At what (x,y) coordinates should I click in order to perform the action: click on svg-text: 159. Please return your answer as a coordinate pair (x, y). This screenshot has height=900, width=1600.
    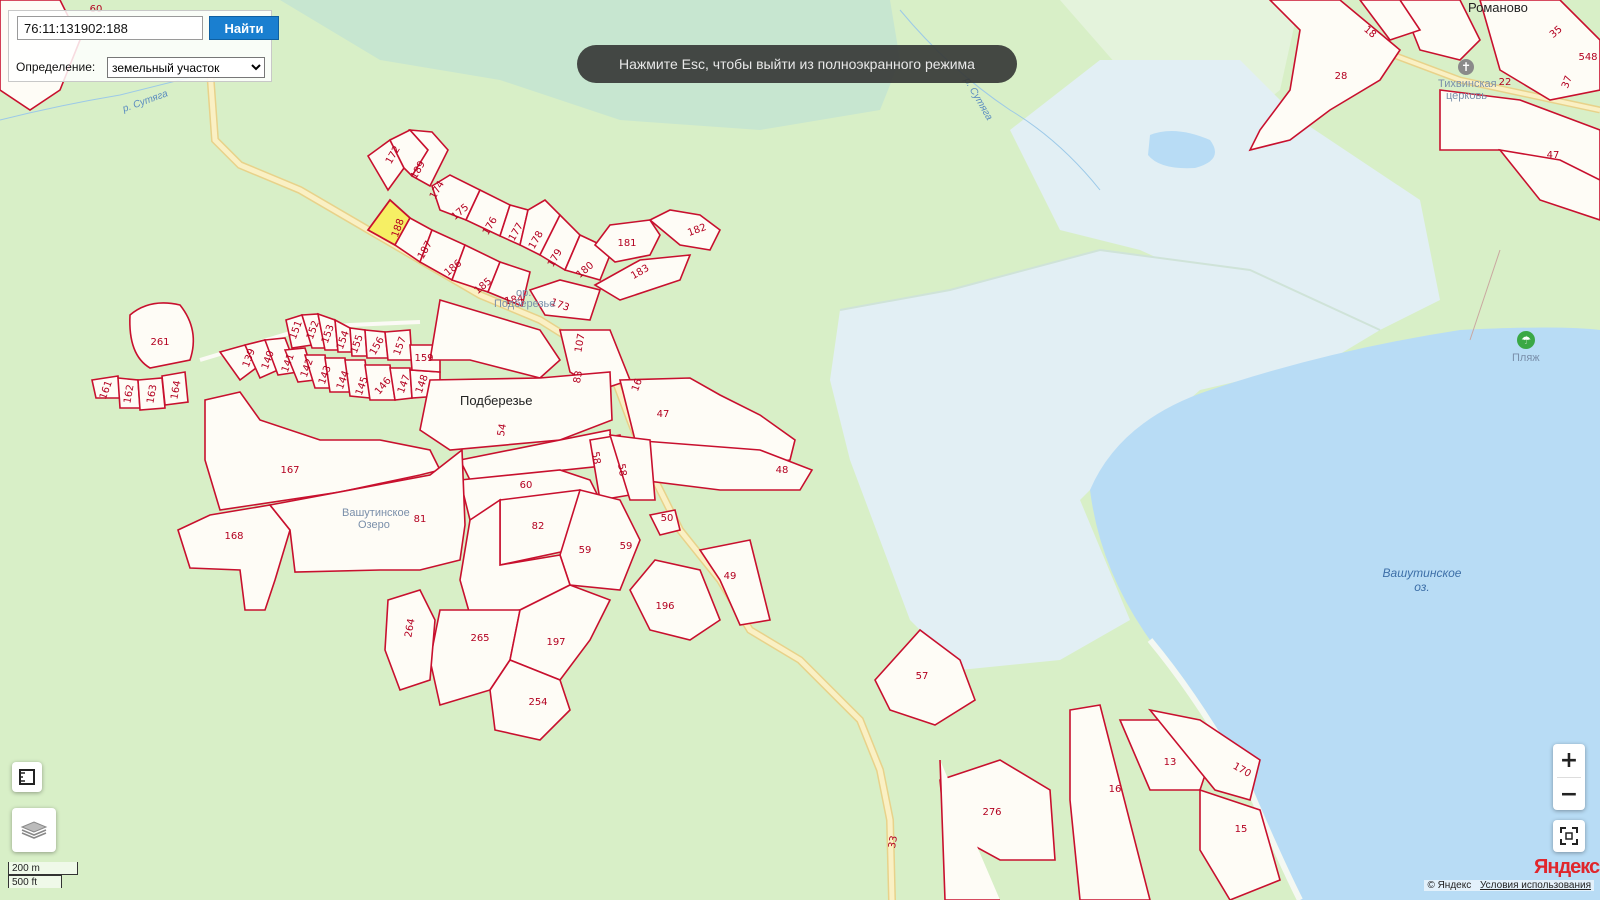
    Looking at the image, I should click on (423, 358).